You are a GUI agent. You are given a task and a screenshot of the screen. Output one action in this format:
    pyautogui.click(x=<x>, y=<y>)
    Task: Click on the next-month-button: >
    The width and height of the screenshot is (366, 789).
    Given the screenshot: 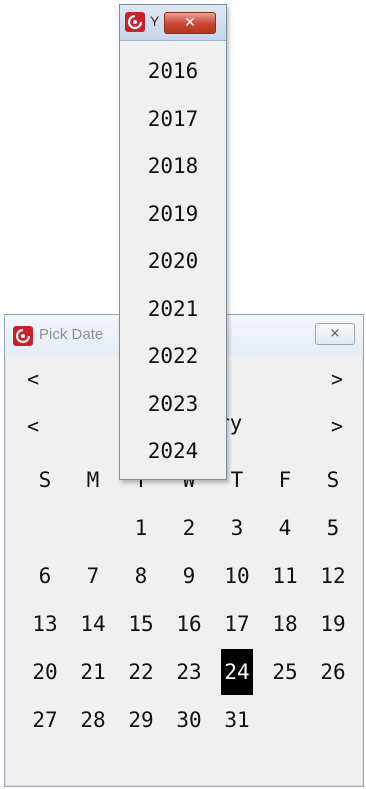 What is the action you would take?
    pyautogui.click(x=337, y=426)
    